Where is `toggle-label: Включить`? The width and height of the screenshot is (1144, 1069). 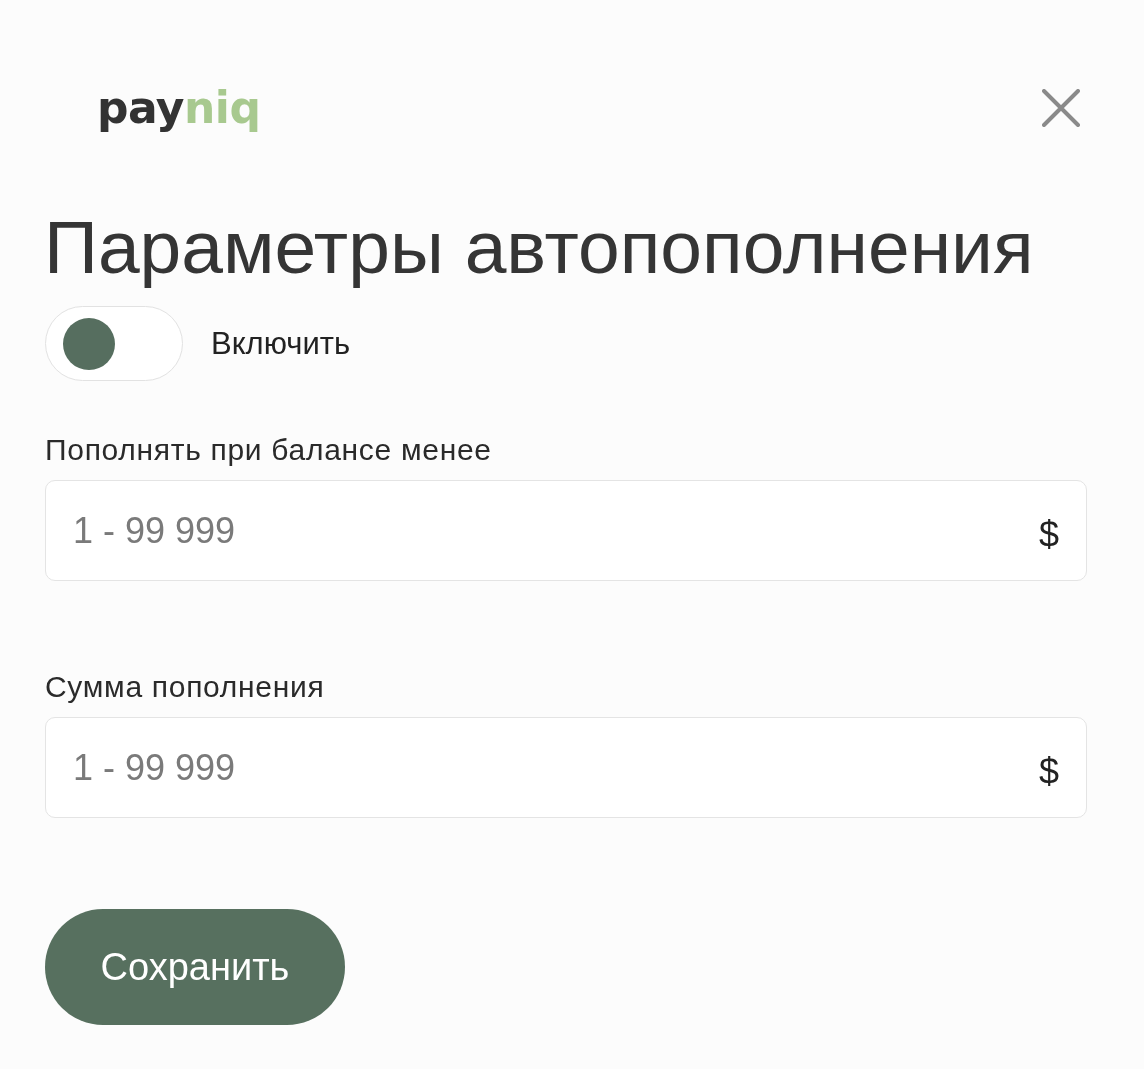 toggle-label: Включить is located at coordinates (281, 343).